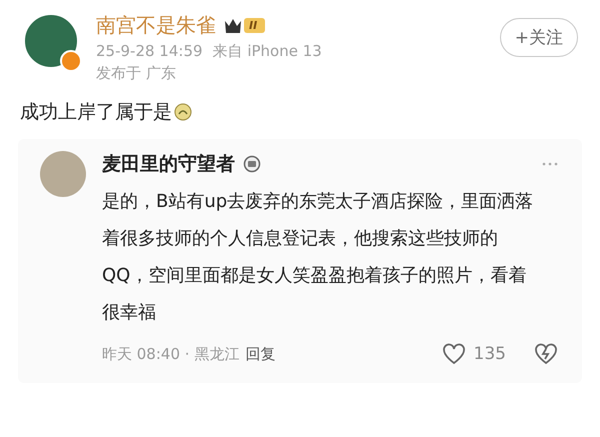 The width and height of the screenshot is (600, 437). What do you see at coordinates (149, 51) in the screenshot?
I see `post-time: 25-9-28 14:59` at bounding box center [149, 51].